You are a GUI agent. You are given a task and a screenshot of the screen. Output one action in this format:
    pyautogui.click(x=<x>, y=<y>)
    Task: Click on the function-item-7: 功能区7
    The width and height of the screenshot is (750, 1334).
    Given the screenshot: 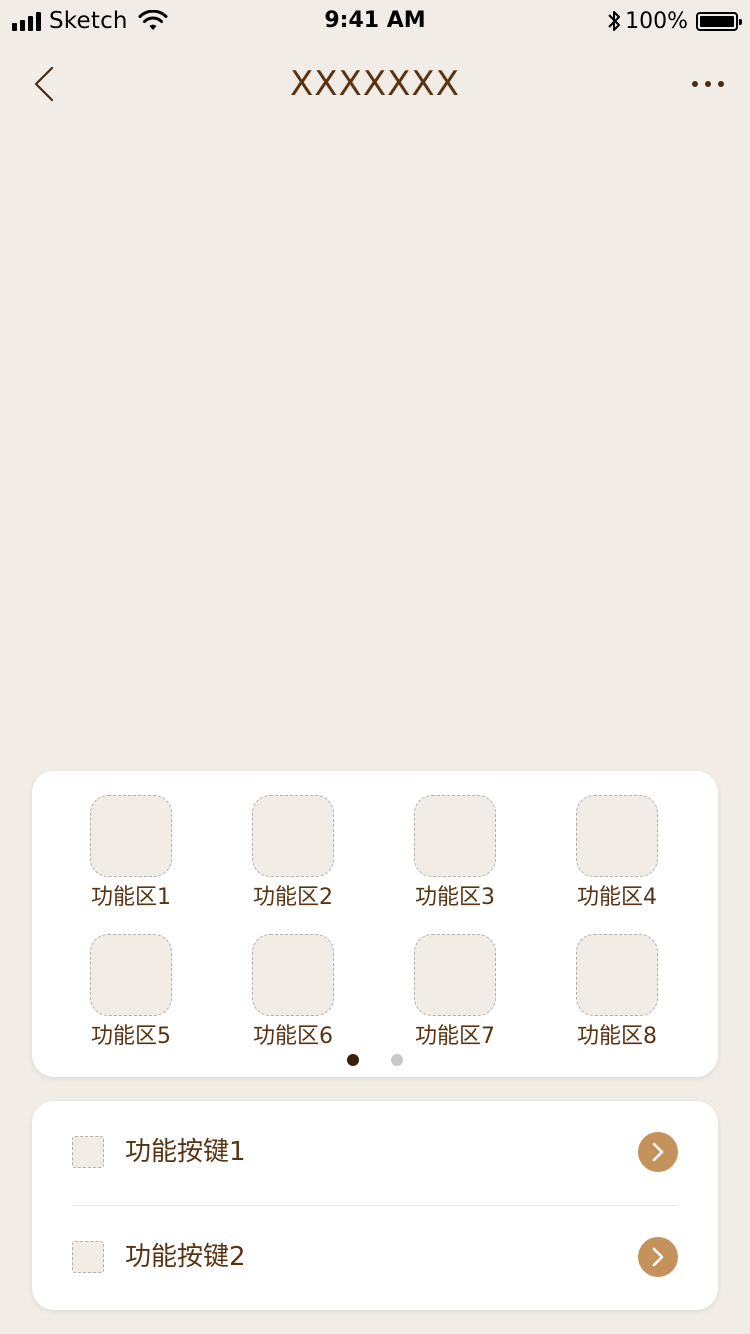 What is the action you would take?
    pyautogui.click(x=455, y=1004)
    